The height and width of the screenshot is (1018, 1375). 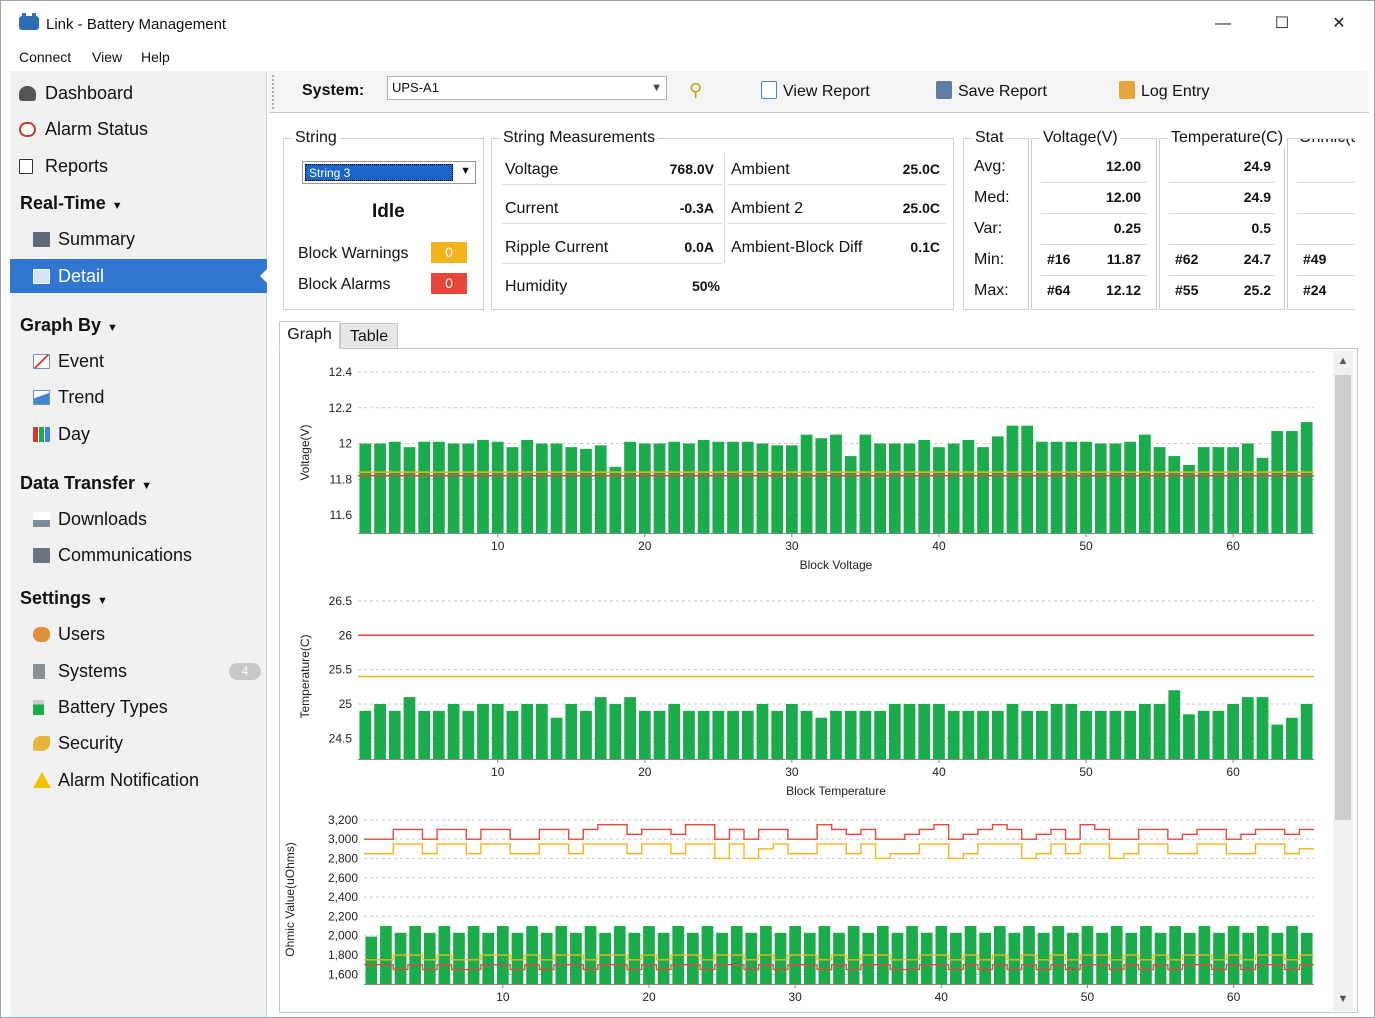 What do you see at coordinates (1339, 24) in the screenshot?
I see `close-button: ✕` at bounding box center [1339, 24].